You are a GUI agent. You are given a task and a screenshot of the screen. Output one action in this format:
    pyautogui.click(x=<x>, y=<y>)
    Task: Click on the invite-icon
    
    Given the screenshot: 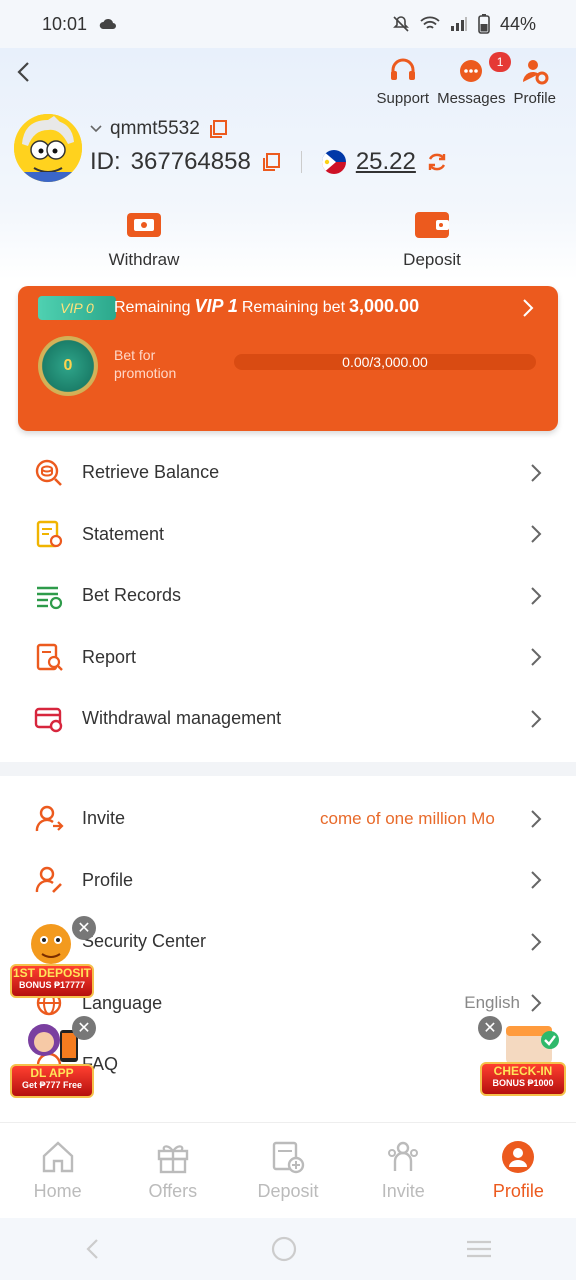 What is the action you would take?
    pyautogui.click(x=403, y=1156)
    